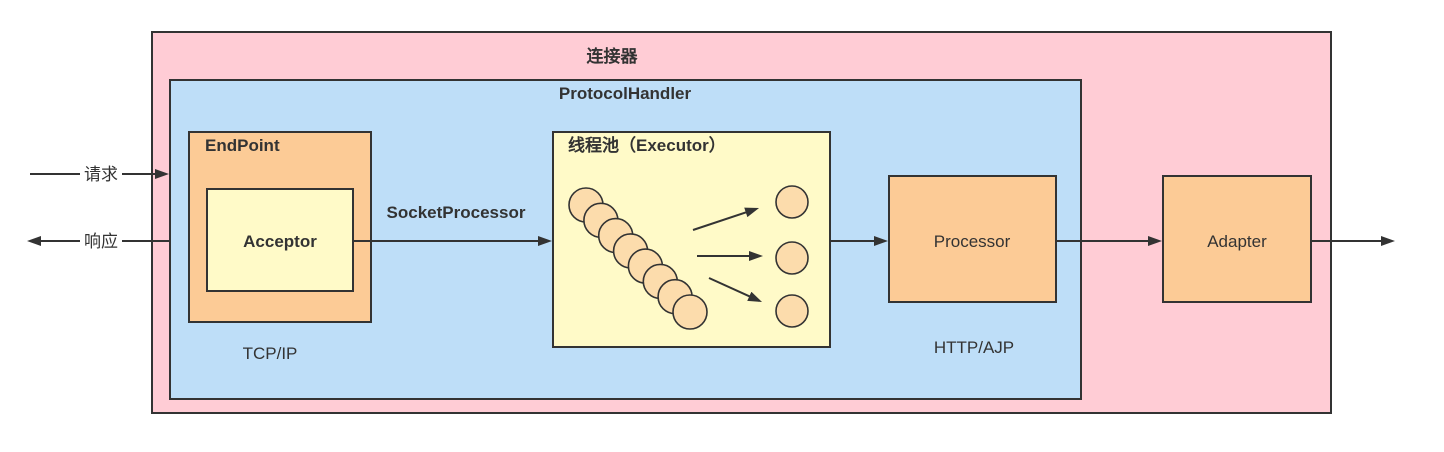 The width and height of the screenshot is (1444, 452). I want to click on queued-task-circle, so click(690, 312).